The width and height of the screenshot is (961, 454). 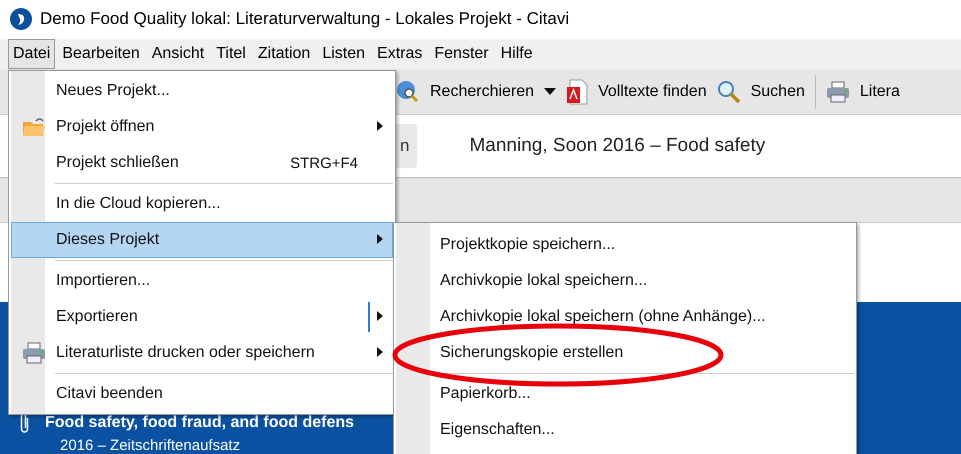 I want to click on shortcut-text: STRG+F4, so click(x=324, y=163).